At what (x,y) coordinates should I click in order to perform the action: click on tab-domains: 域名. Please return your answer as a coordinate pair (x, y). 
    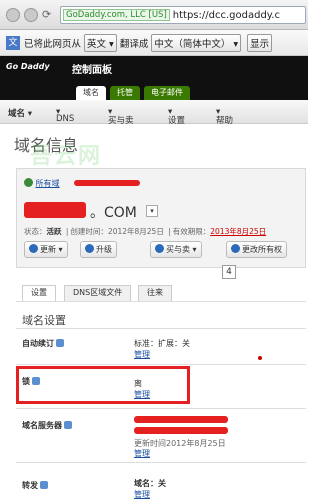
    Looking at the image, I should click on (91, 93).